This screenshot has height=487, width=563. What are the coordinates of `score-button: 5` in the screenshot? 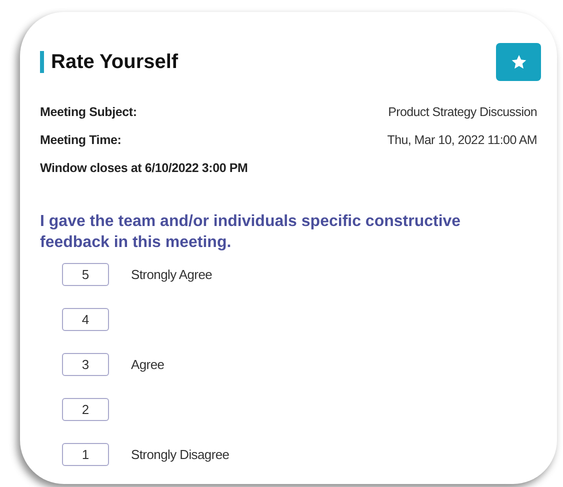 It's located at (85, 274).